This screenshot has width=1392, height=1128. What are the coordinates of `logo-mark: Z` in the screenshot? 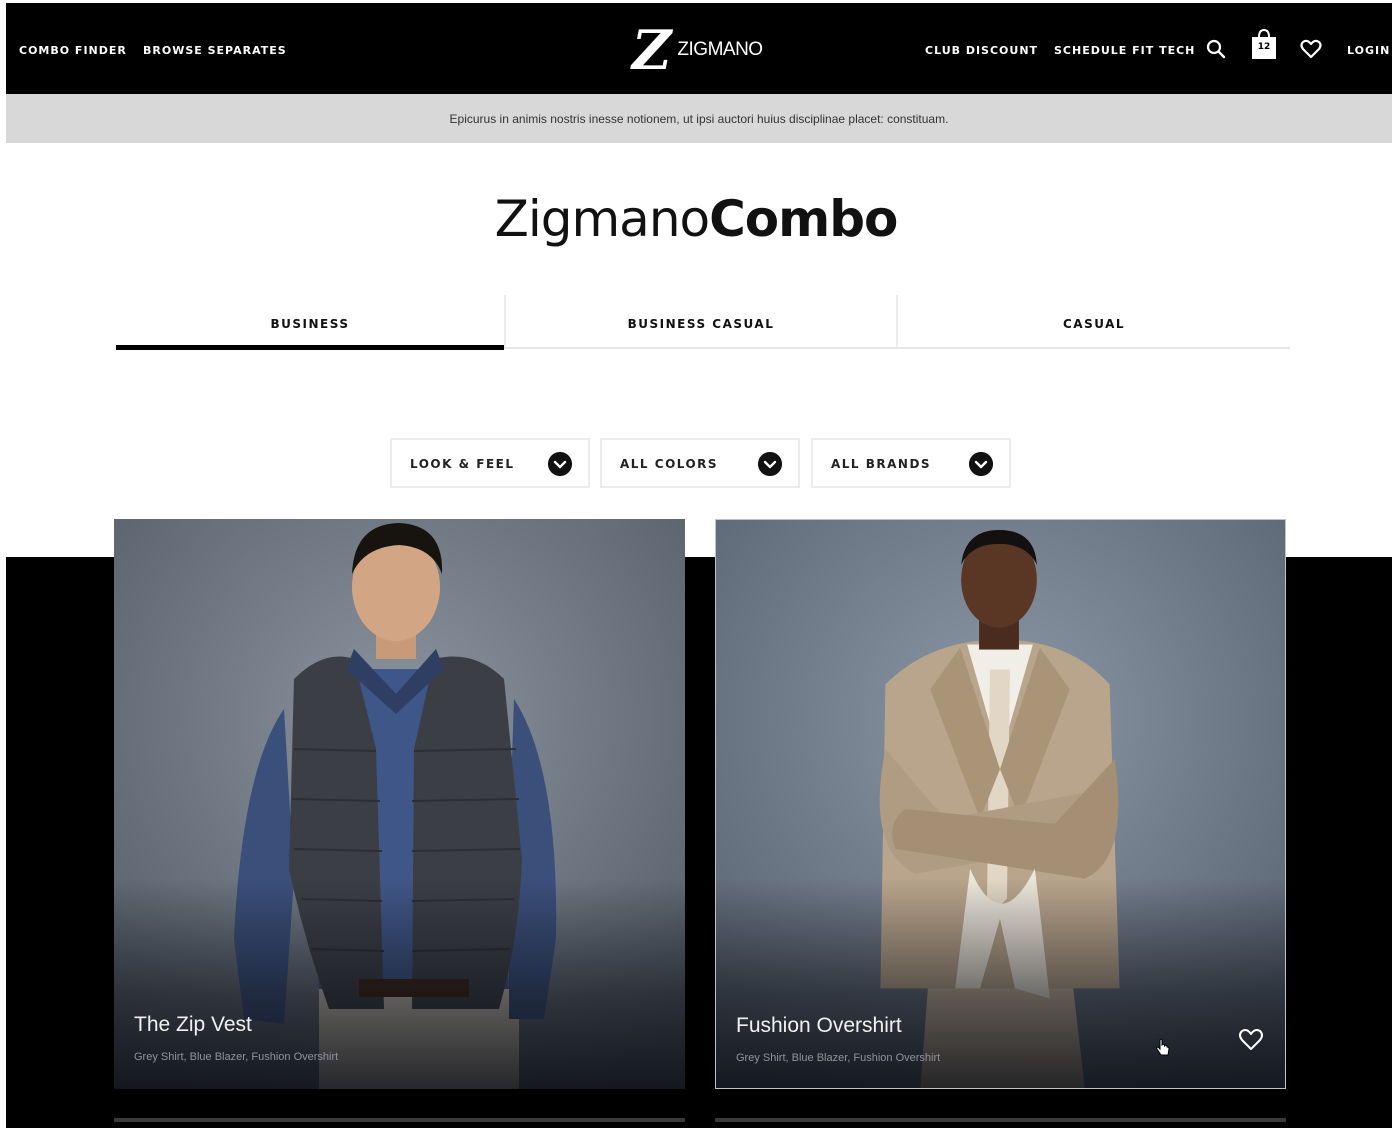 It's located at (652, 50).